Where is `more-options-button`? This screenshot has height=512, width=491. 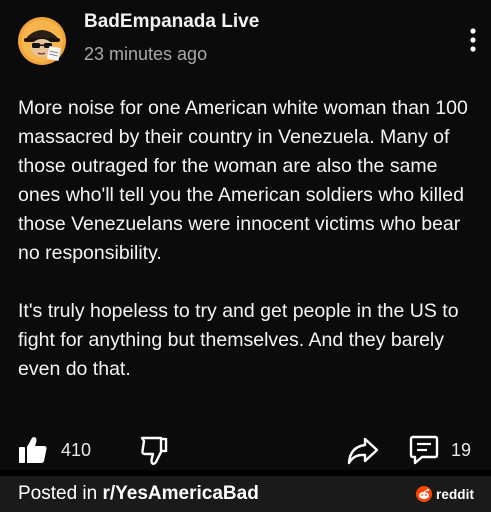
more-options-button is located at coordinates (473, 40).